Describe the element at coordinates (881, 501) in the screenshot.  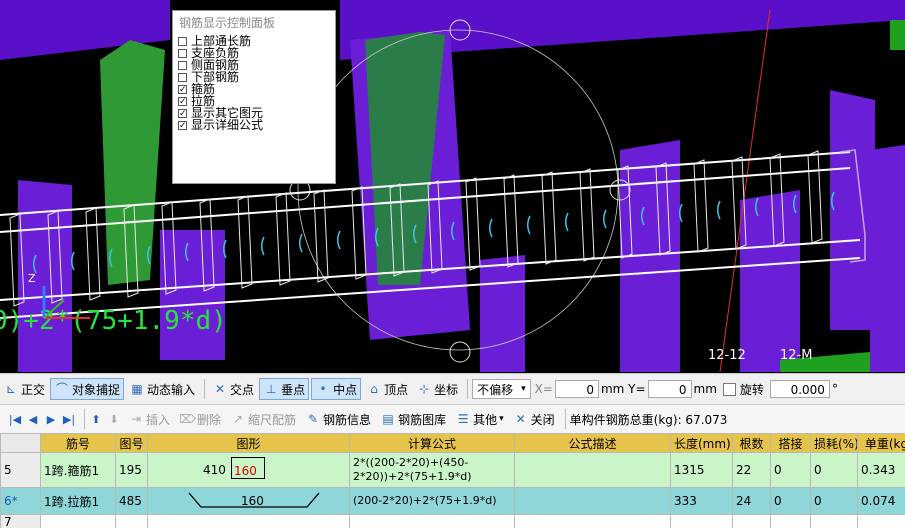
I see `cell-unit-weight: 0.074` at that location.